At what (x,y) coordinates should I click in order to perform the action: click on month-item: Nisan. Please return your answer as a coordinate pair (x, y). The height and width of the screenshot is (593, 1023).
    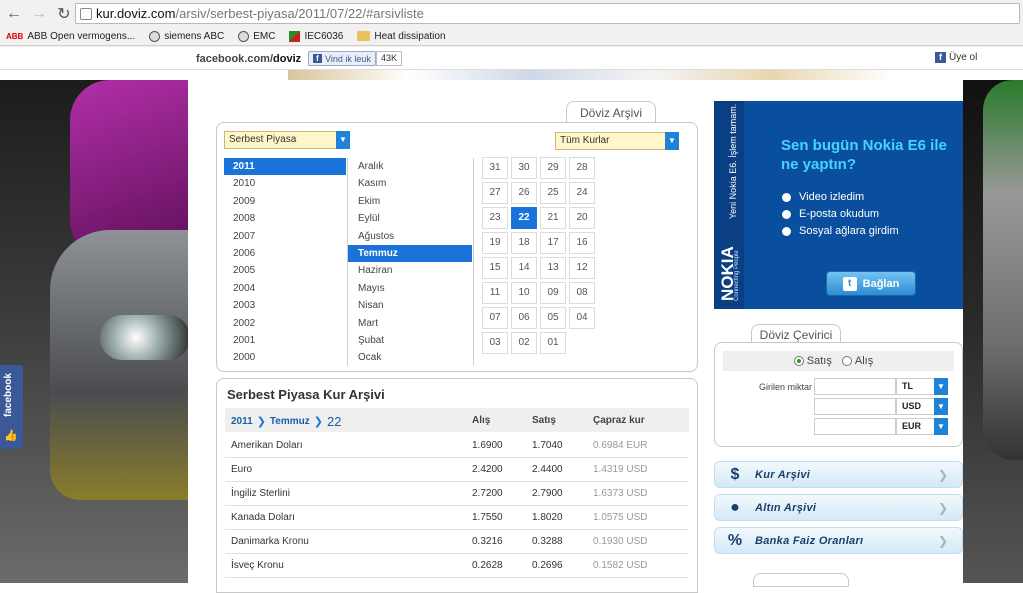
    Looking at the image, I should click on (410, 305).